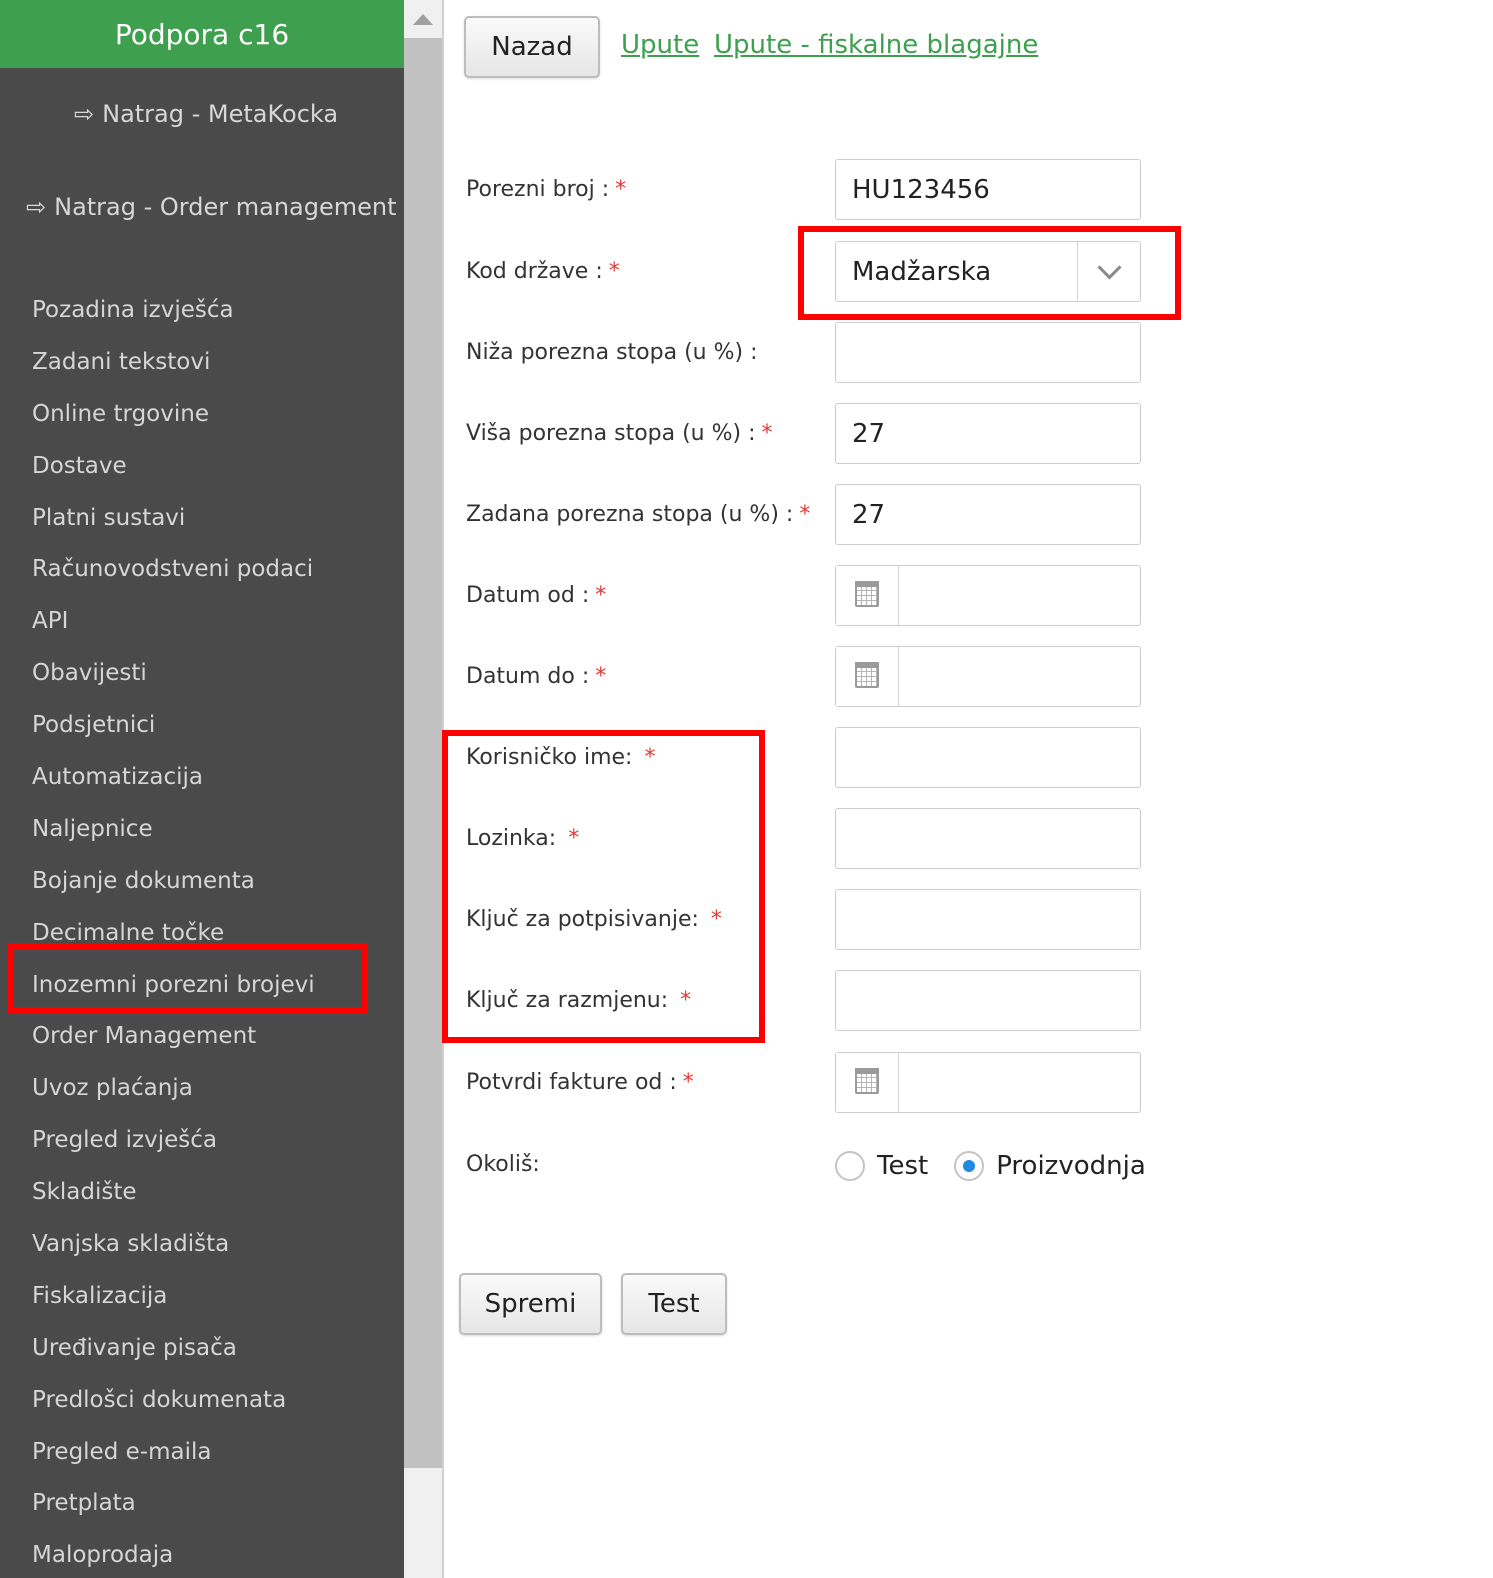 Image resolution: width=1493 pixels, height=1578 pixels. Describe the element at coordinates (202, 1193) in the screenshot. I see `sidebar-item-skladiste: Skladište` at that location.